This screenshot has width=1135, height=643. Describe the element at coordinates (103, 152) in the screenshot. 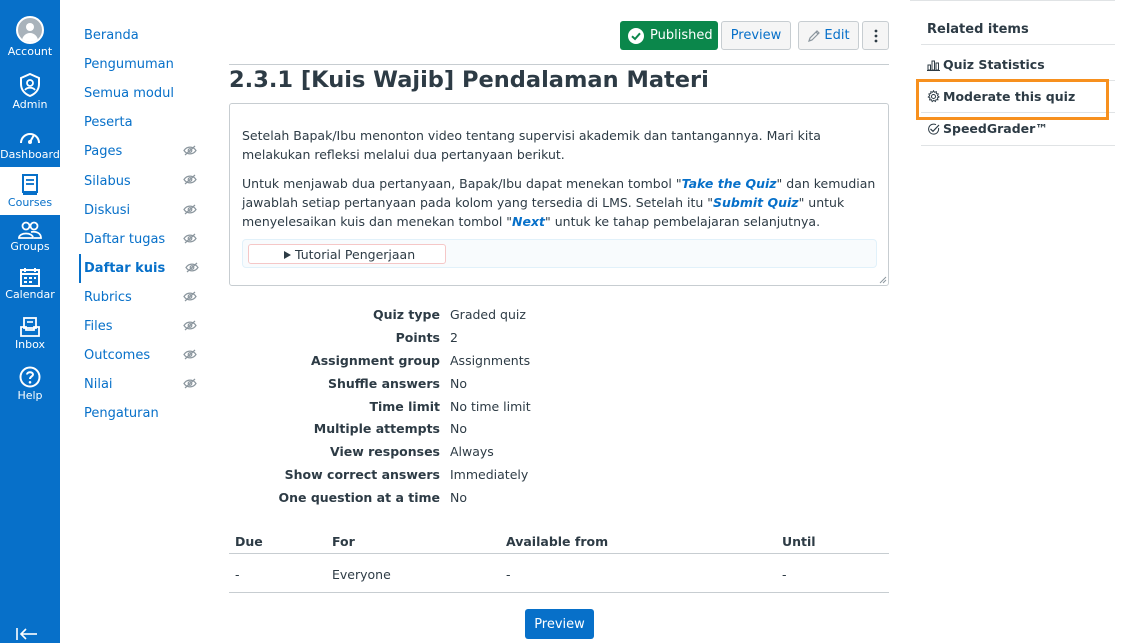

I see `course-nav-label: Pages` at that location.